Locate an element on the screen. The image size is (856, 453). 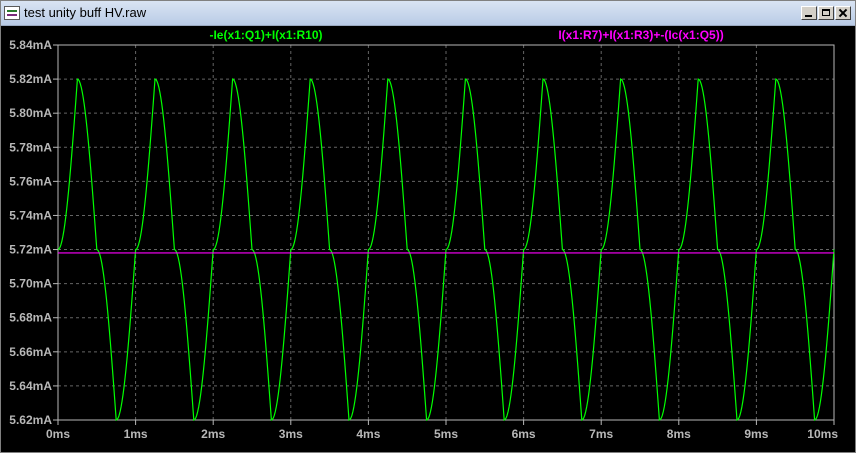
x-tick-label: 1ms is located at coordinates (136, 434).